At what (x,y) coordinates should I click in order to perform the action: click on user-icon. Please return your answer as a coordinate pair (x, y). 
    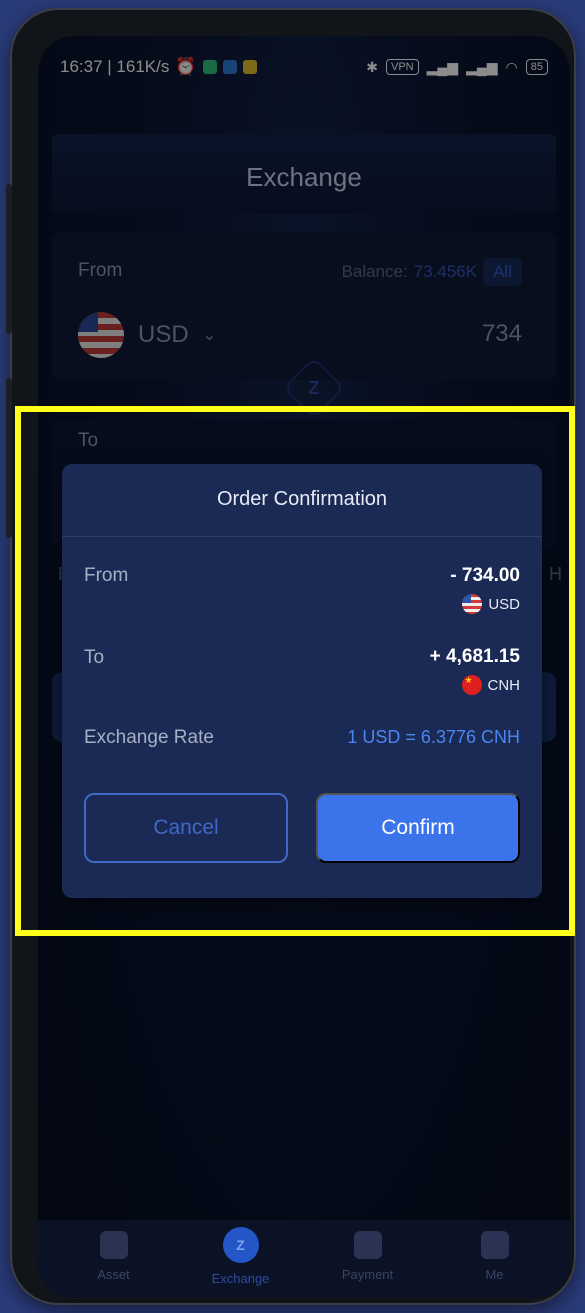
    Looking at the image, I should click on (494, 1244).